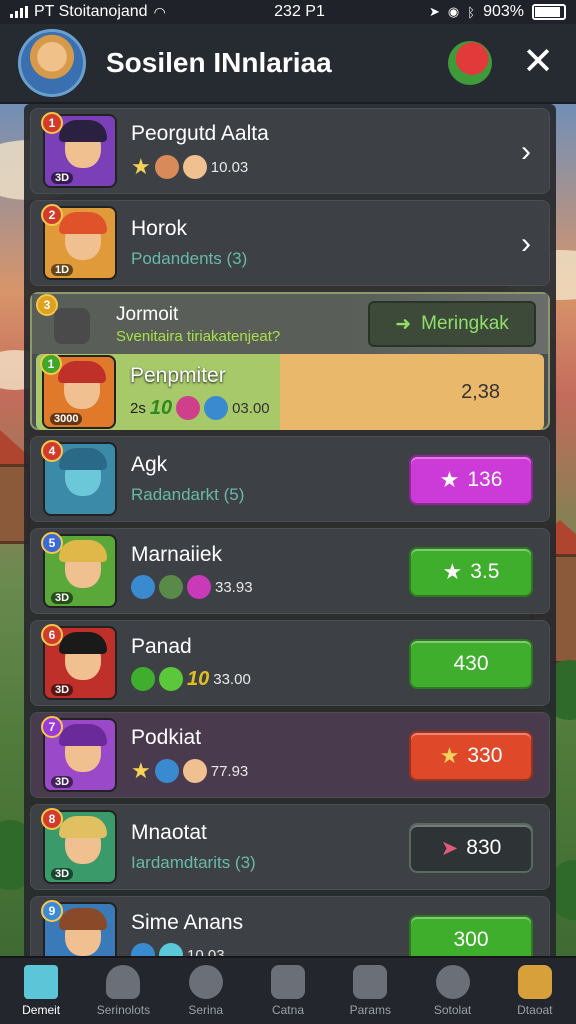 The height and width of the screenshot is (1024, 576). What do you see at coordinates (449, 848) in the screenshot?
I see `arrow-icon: ➤` at bounding box center [449, 848].